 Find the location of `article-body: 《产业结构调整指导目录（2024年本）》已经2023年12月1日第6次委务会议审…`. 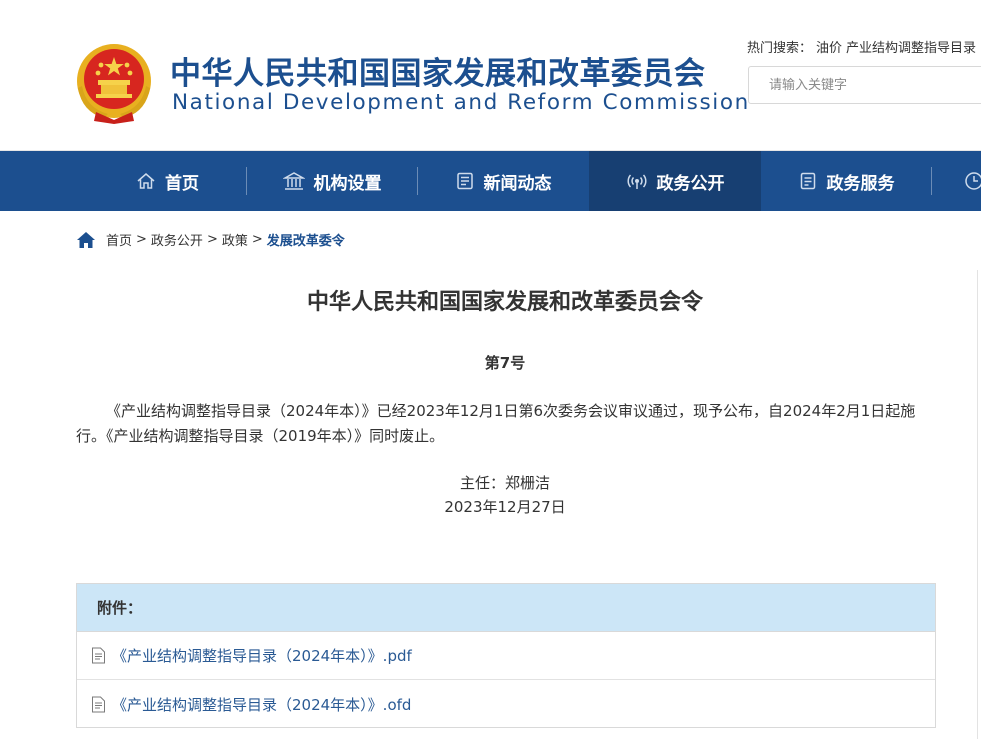

article-body: 《产业结构调整指导目录（2024年本）》已经2023年12月1日第6次委务会议审… is located at coordinates (496, 423).